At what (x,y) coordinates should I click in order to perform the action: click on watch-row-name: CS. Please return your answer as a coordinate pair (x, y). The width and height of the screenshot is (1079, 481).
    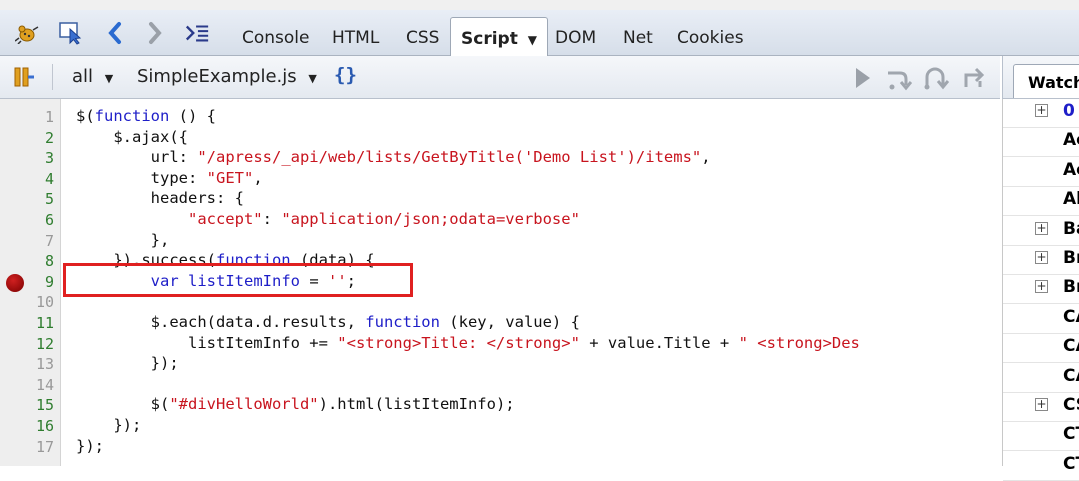
    Looking at the image, I should click on (1071, 405).